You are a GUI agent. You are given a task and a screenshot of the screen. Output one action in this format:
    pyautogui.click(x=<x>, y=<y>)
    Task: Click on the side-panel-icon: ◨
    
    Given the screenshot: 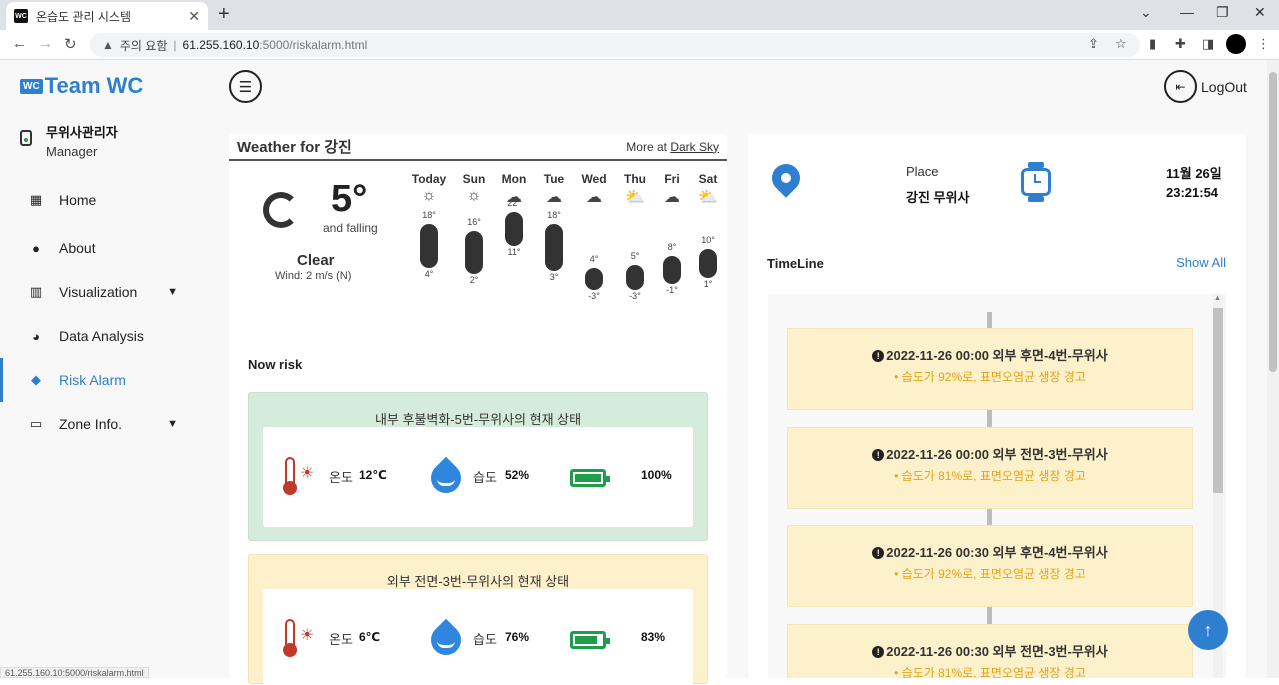 What is the action you would take?
    pyautogui.click(x=1208, y=44)
    